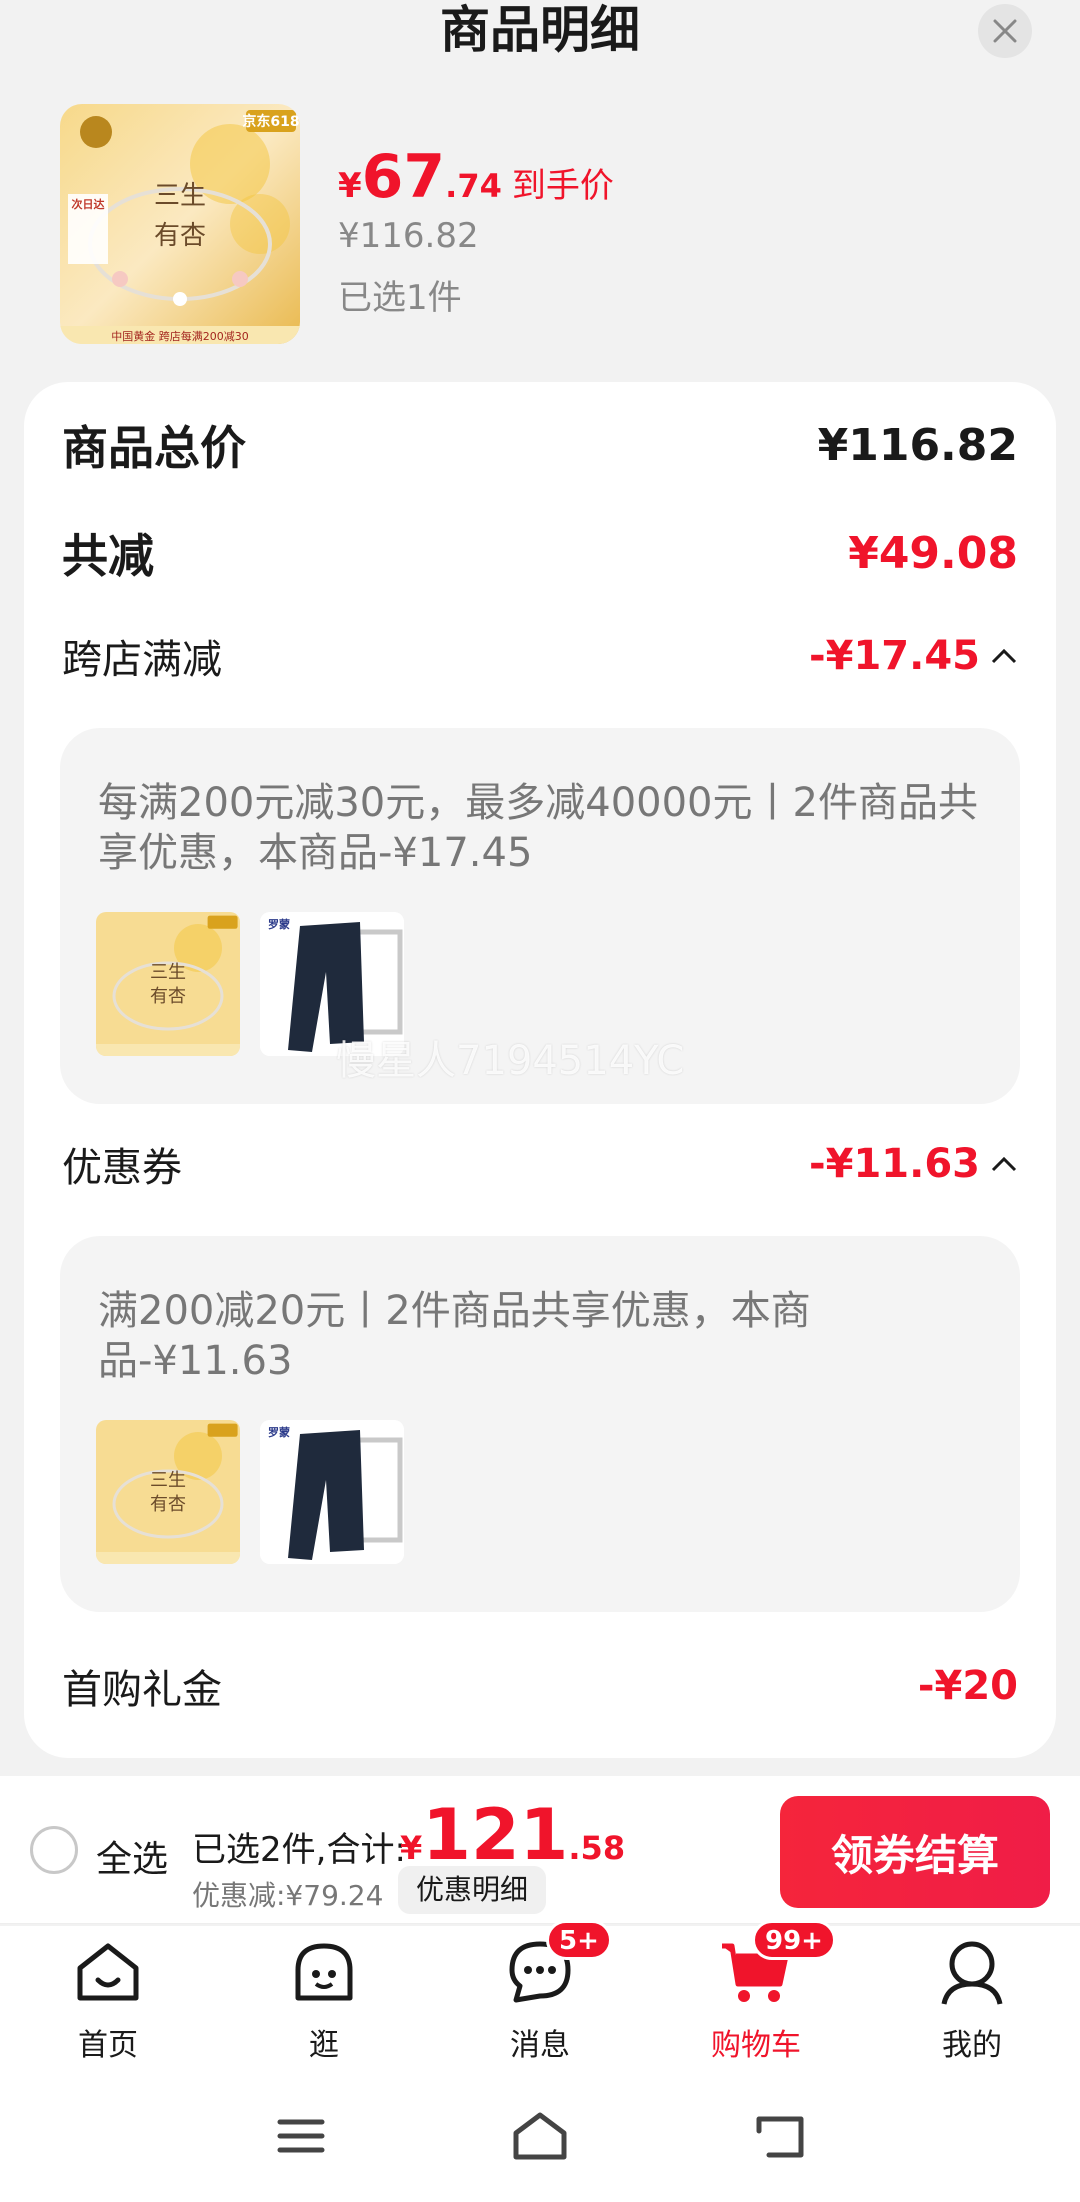  I want to click on tab-label: 我的, so click(972, 2045).